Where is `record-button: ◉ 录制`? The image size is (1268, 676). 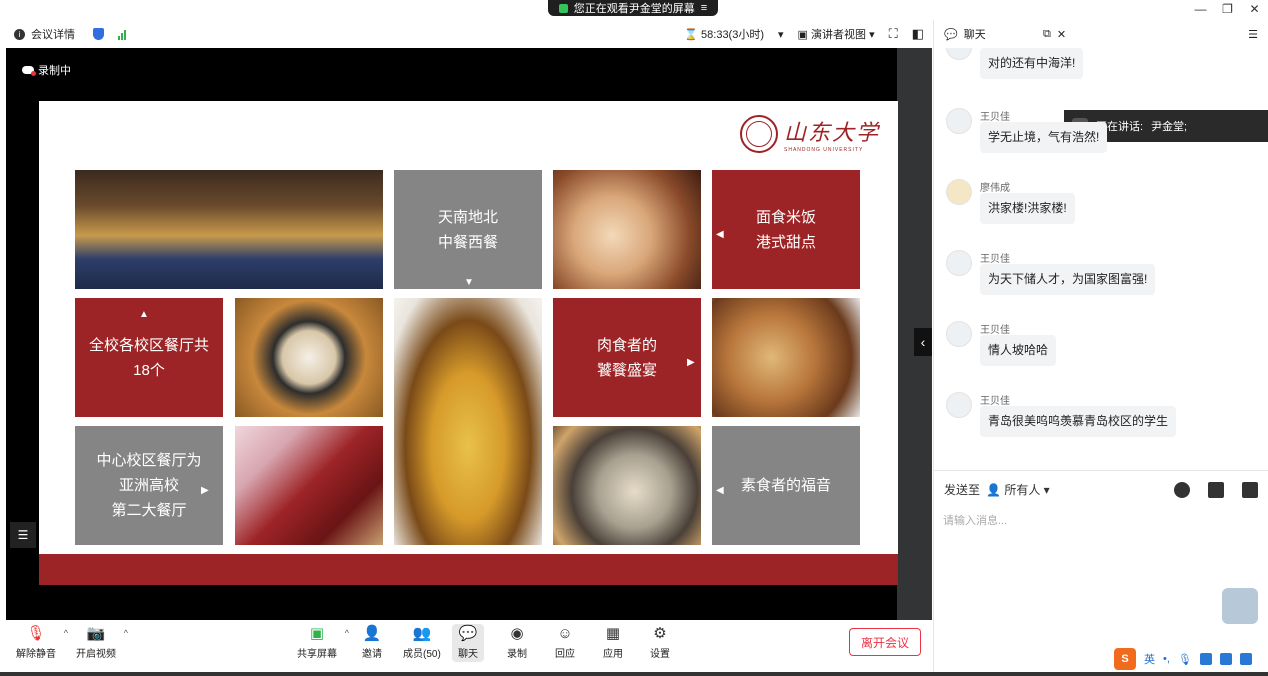
record-button: ◉ 录制 is located at coordinates (517, 642).